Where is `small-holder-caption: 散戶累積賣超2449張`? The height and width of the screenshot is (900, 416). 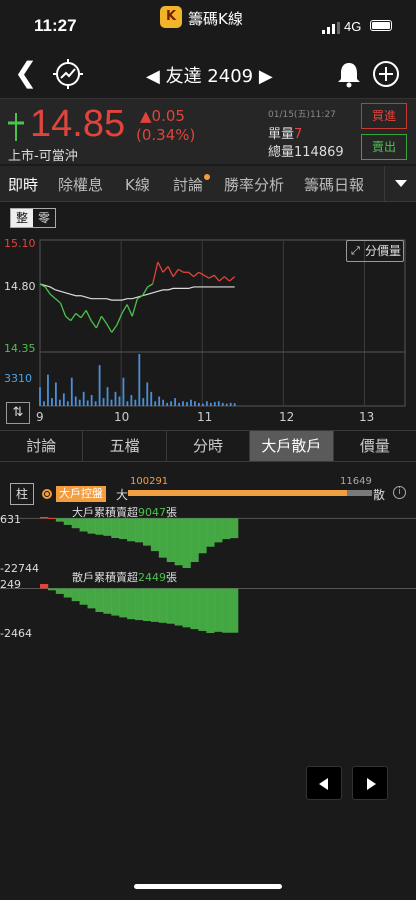
small-holder-caption: 散戶累積賣超2449張 is located at coordinates (124, 577).